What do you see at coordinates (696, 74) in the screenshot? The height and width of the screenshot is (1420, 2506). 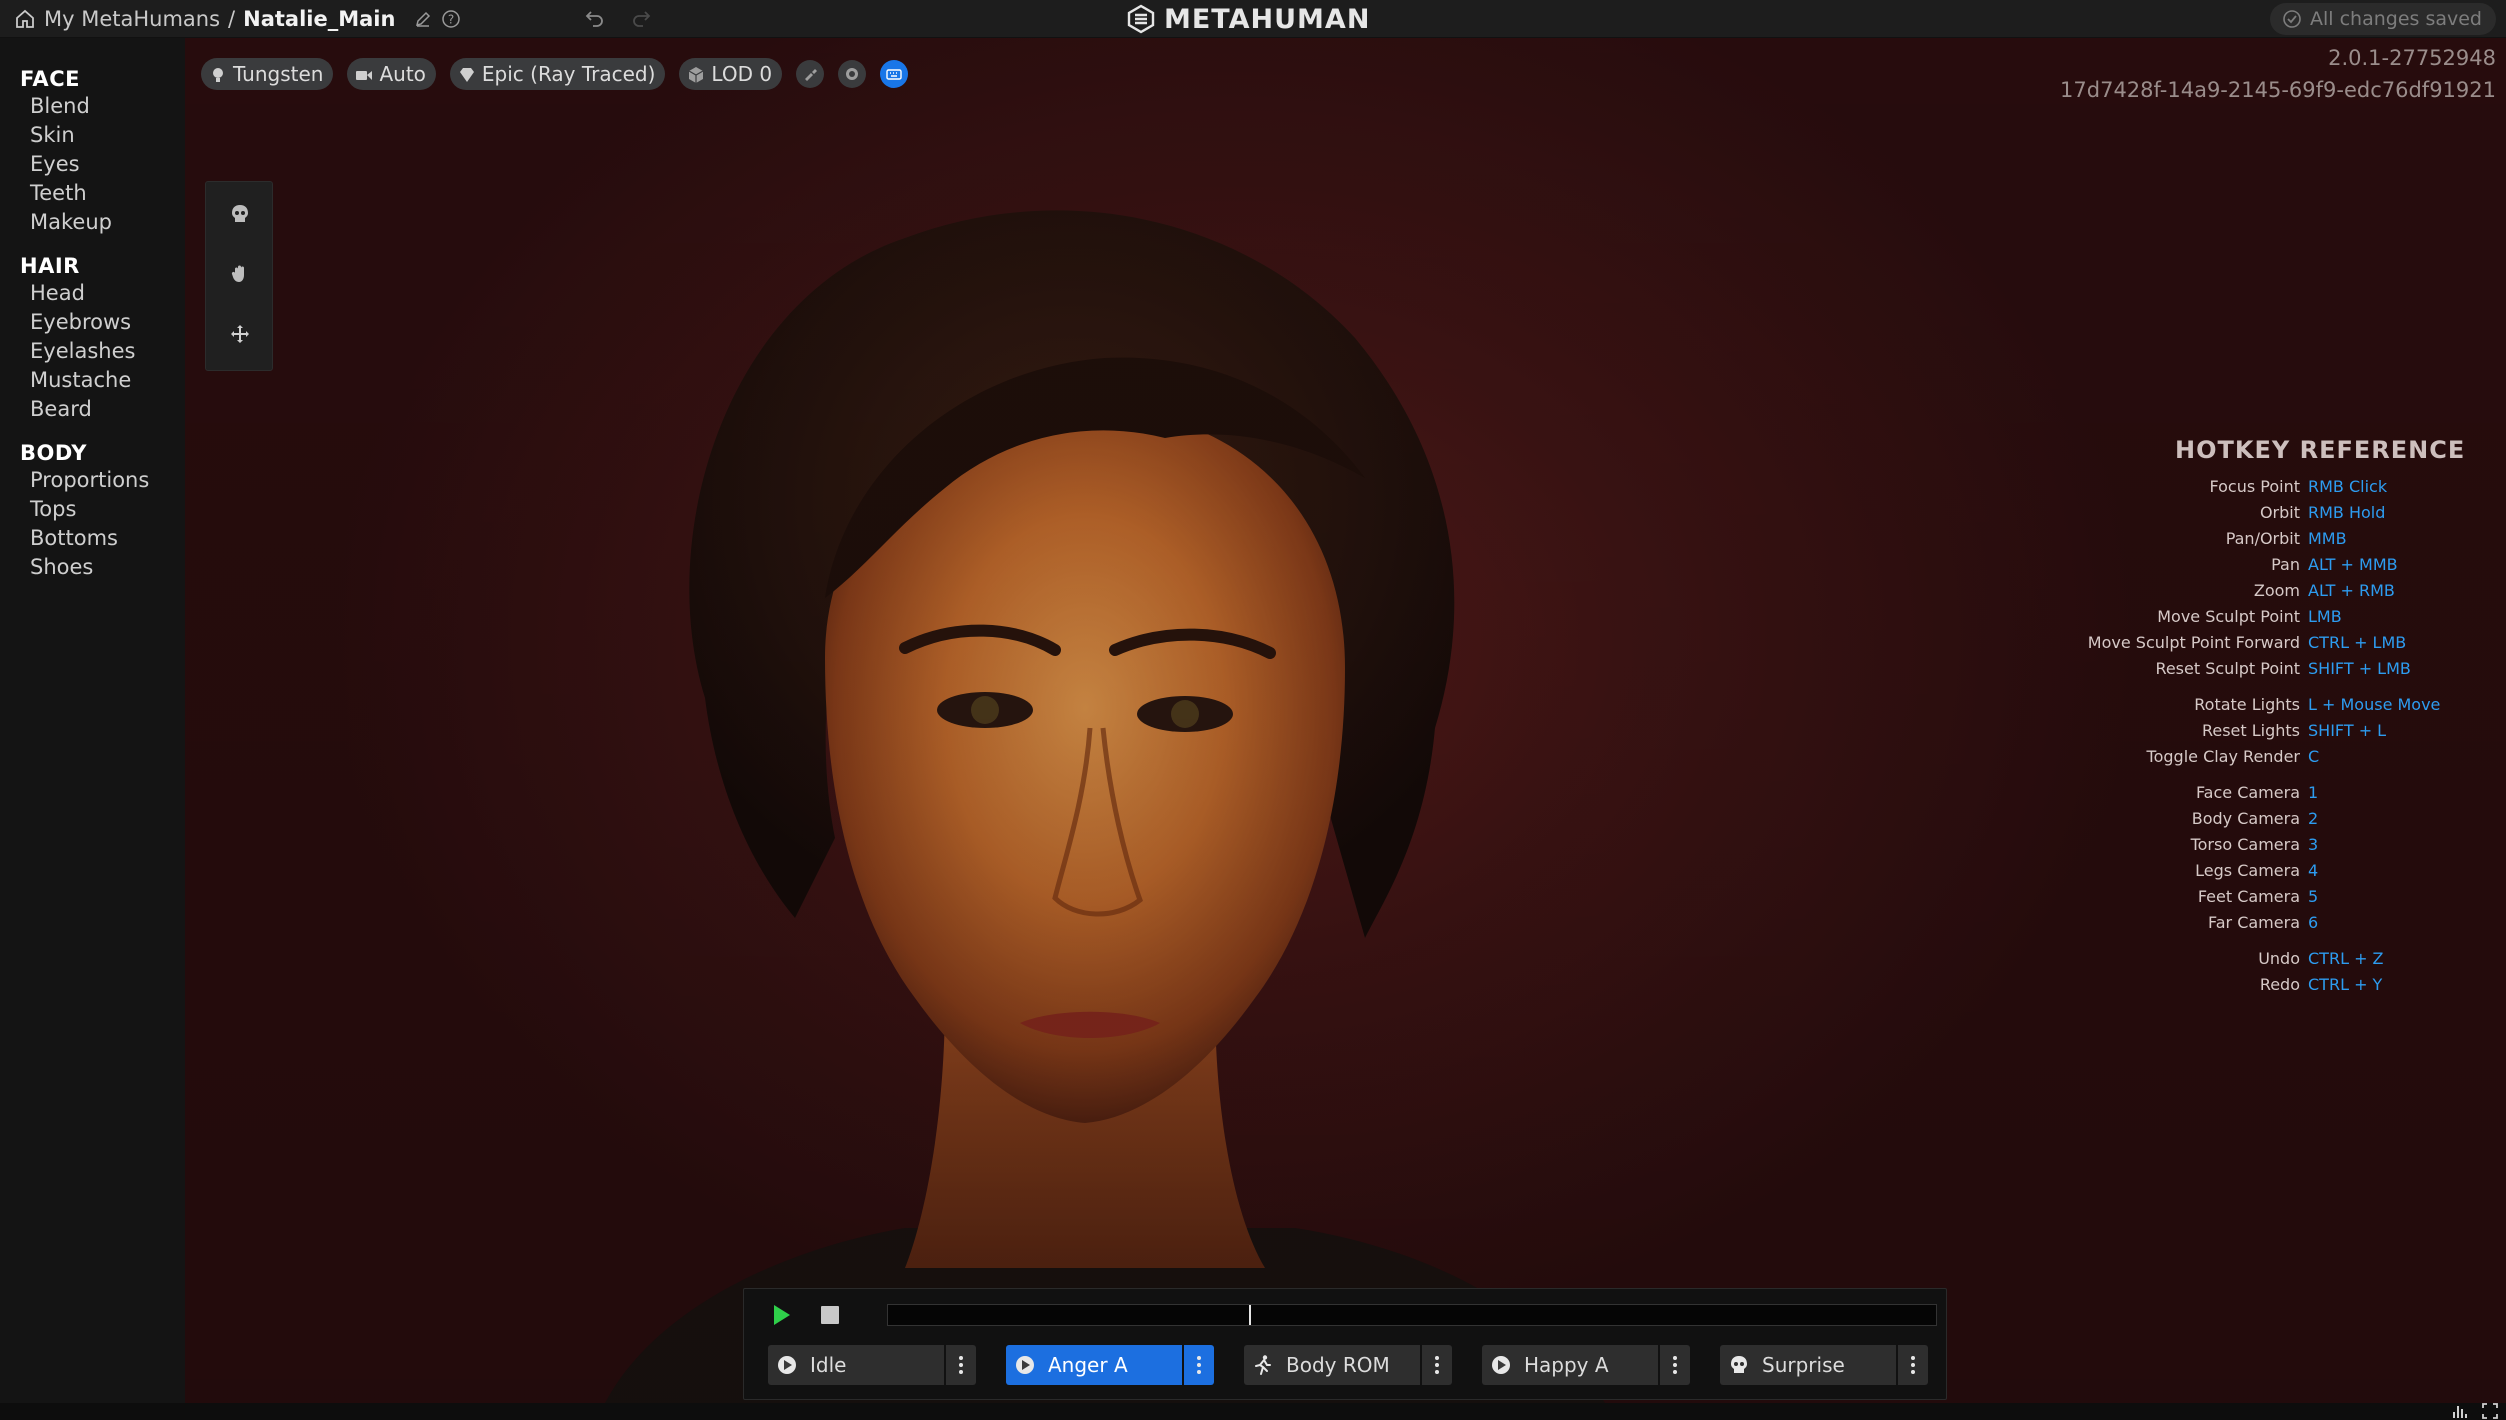 I see `cube-icon` at bounding box center [696, 74].